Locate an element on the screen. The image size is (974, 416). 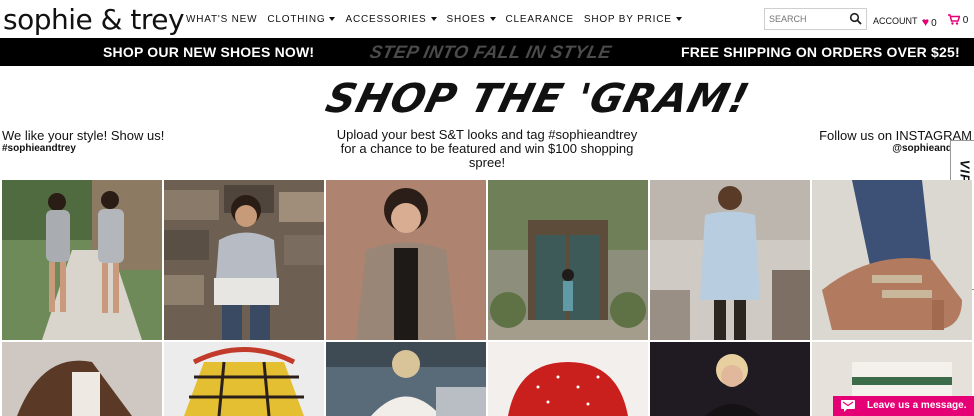
instagram-handle: @sophieand is located at coordinates (922, 148).